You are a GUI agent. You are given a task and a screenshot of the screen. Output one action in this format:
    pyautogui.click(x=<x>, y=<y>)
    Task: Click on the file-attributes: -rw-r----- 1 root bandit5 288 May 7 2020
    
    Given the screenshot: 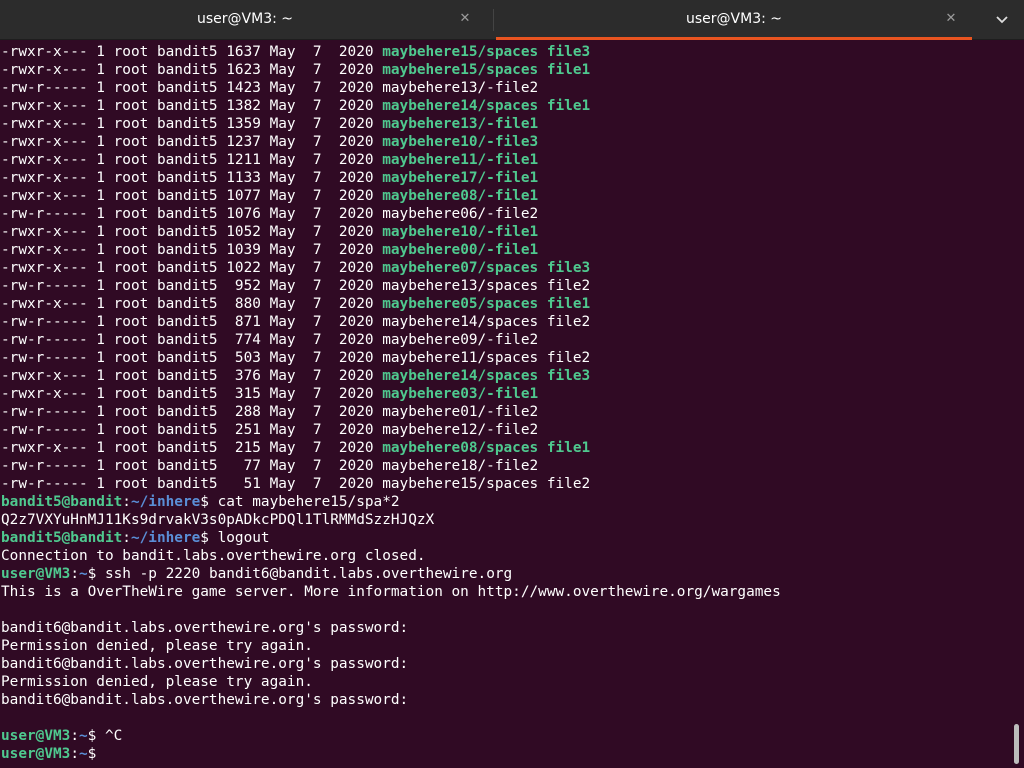 What is the action you would take?
    pyautogui.click(x=192, y=412)
    